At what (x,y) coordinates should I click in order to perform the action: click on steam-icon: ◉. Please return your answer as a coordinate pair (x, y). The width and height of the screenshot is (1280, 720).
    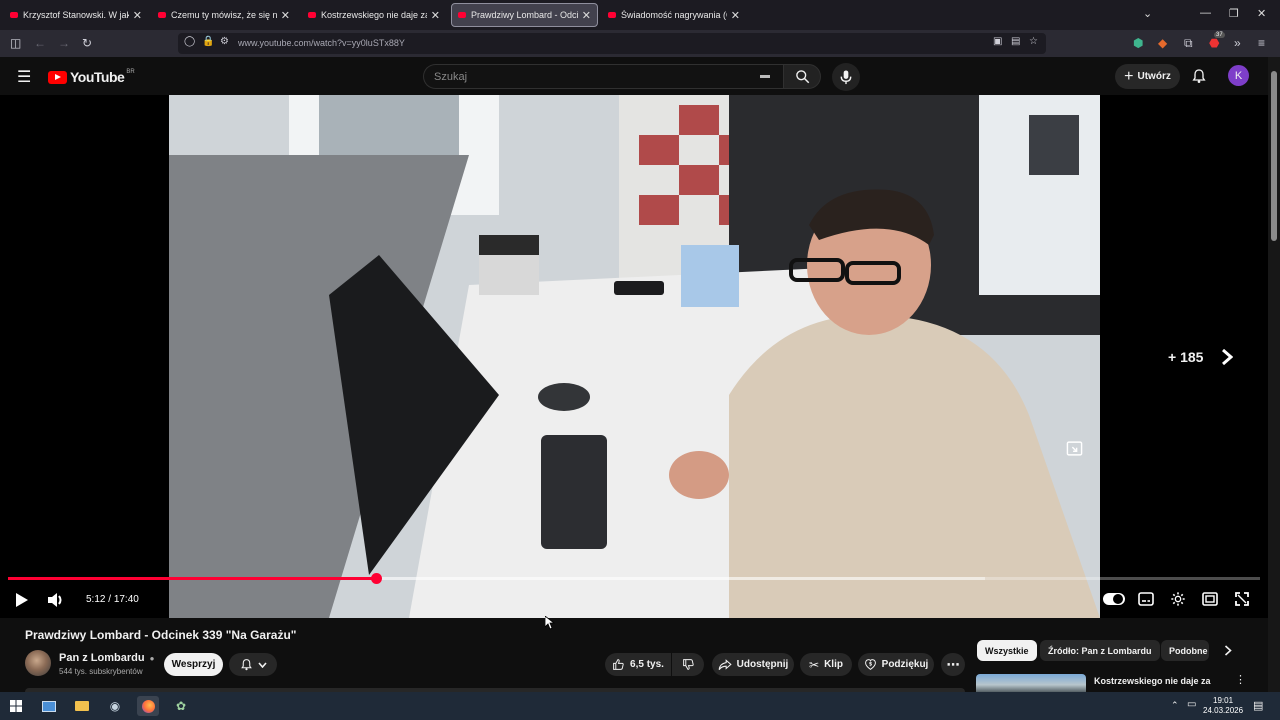
    Looking at the image, I should click on (115, 706).